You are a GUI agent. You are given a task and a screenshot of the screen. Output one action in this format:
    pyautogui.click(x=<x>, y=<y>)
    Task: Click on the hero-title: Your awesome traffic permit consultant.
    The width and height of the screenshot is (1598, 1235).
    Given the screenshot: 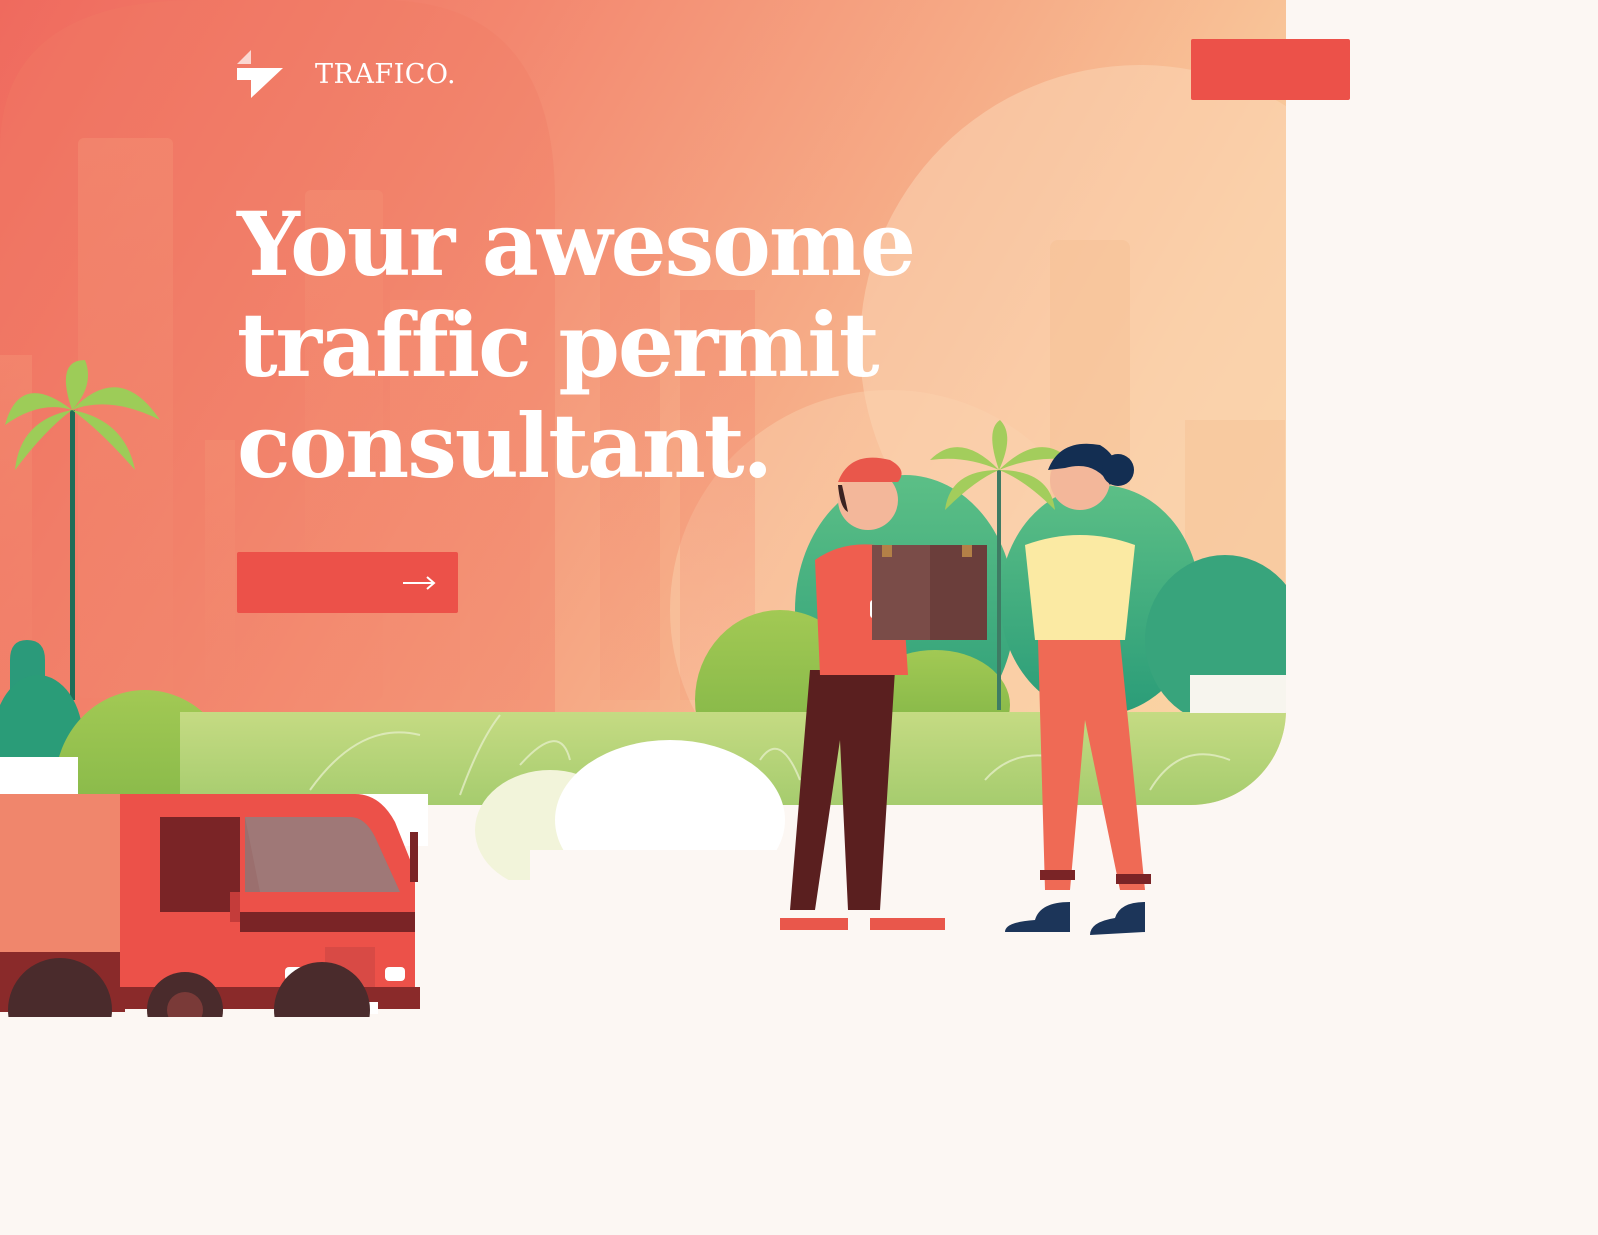 What is the action you would take?
    pyautogui.click(x=577, y=345)
    